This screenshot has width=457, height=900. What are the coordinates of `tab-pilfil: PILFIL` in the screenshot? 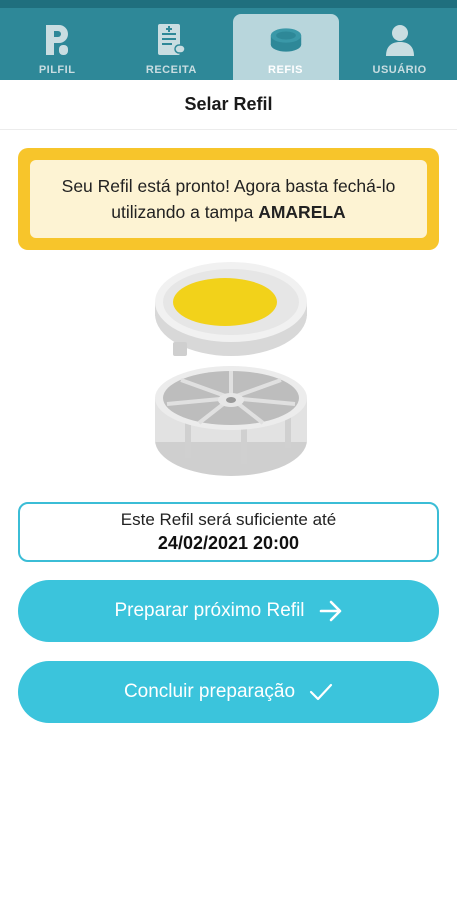 It's located at (57, 47).